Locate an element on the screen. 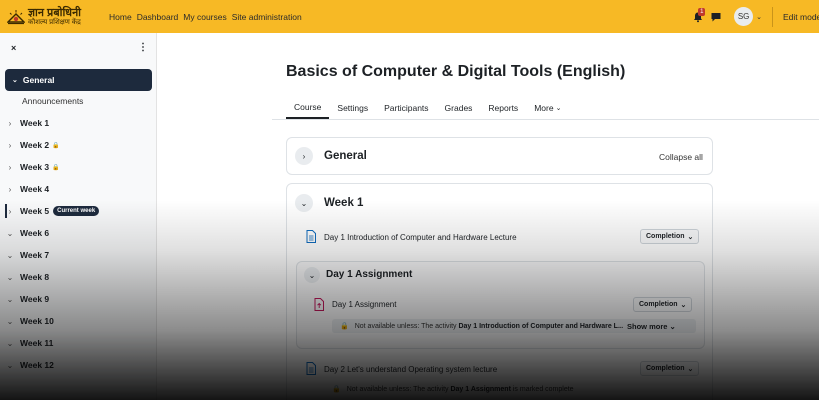  sidebar-item-label: Week 7 is located at coordinates (35, 255).